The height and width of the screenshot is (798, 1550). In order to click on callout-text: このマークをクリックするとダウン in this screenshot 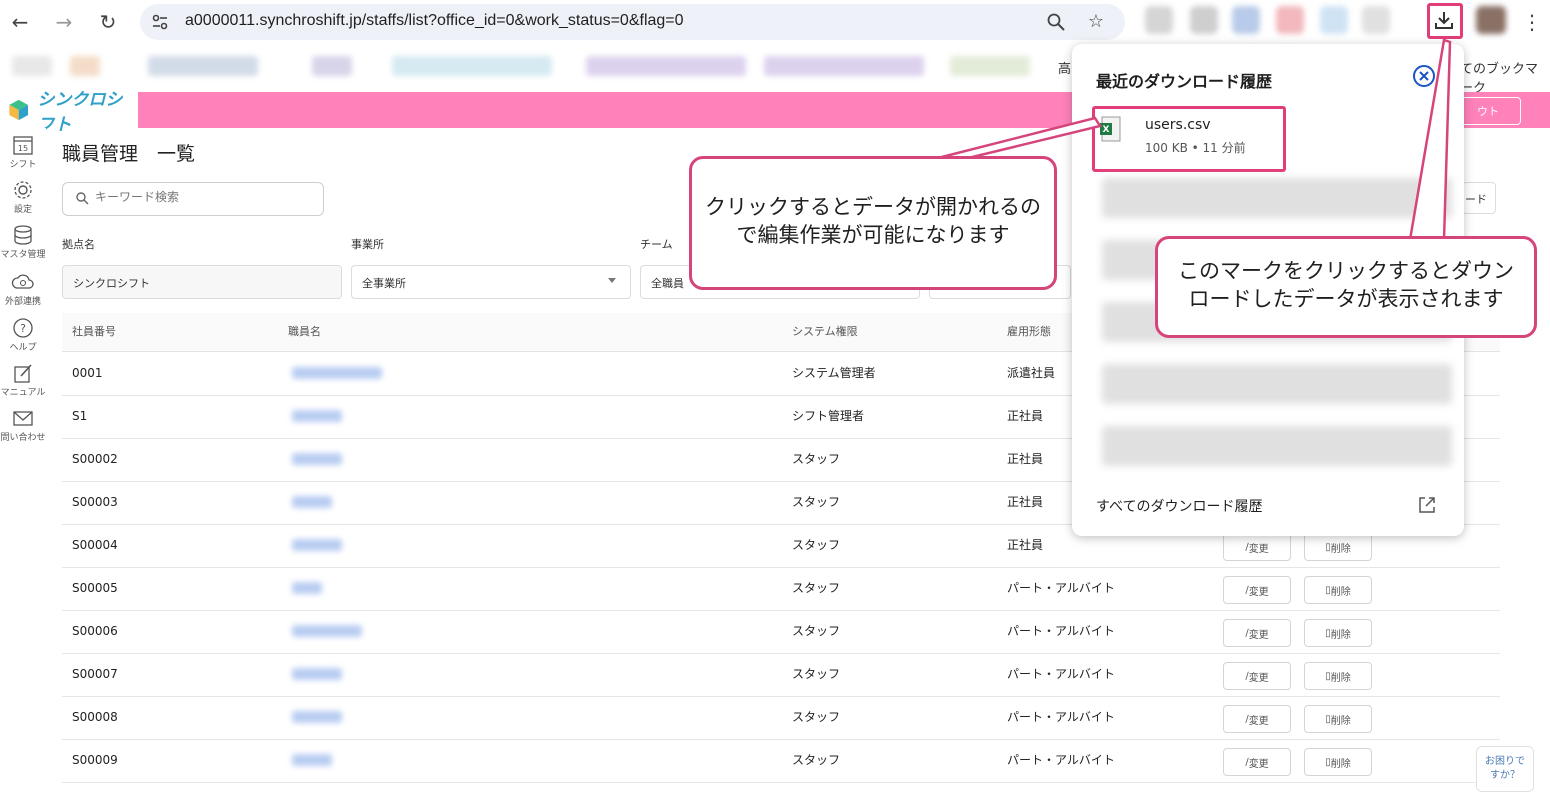, I will do `click(1346, 271)`.